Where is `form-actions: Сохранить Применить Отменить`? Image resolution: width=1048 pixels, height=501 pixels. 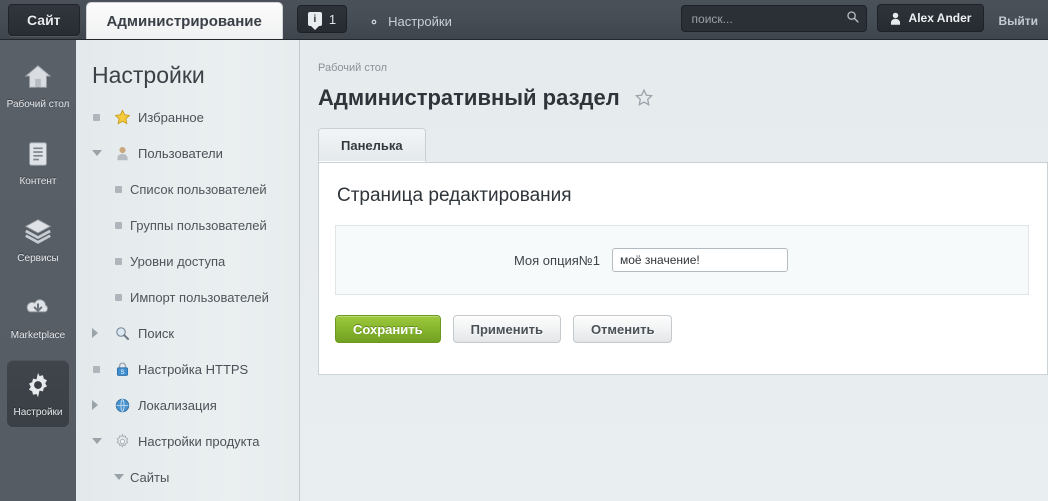 form-actions: Сохранить Применить Отменить is located at coordinates (683, 330).